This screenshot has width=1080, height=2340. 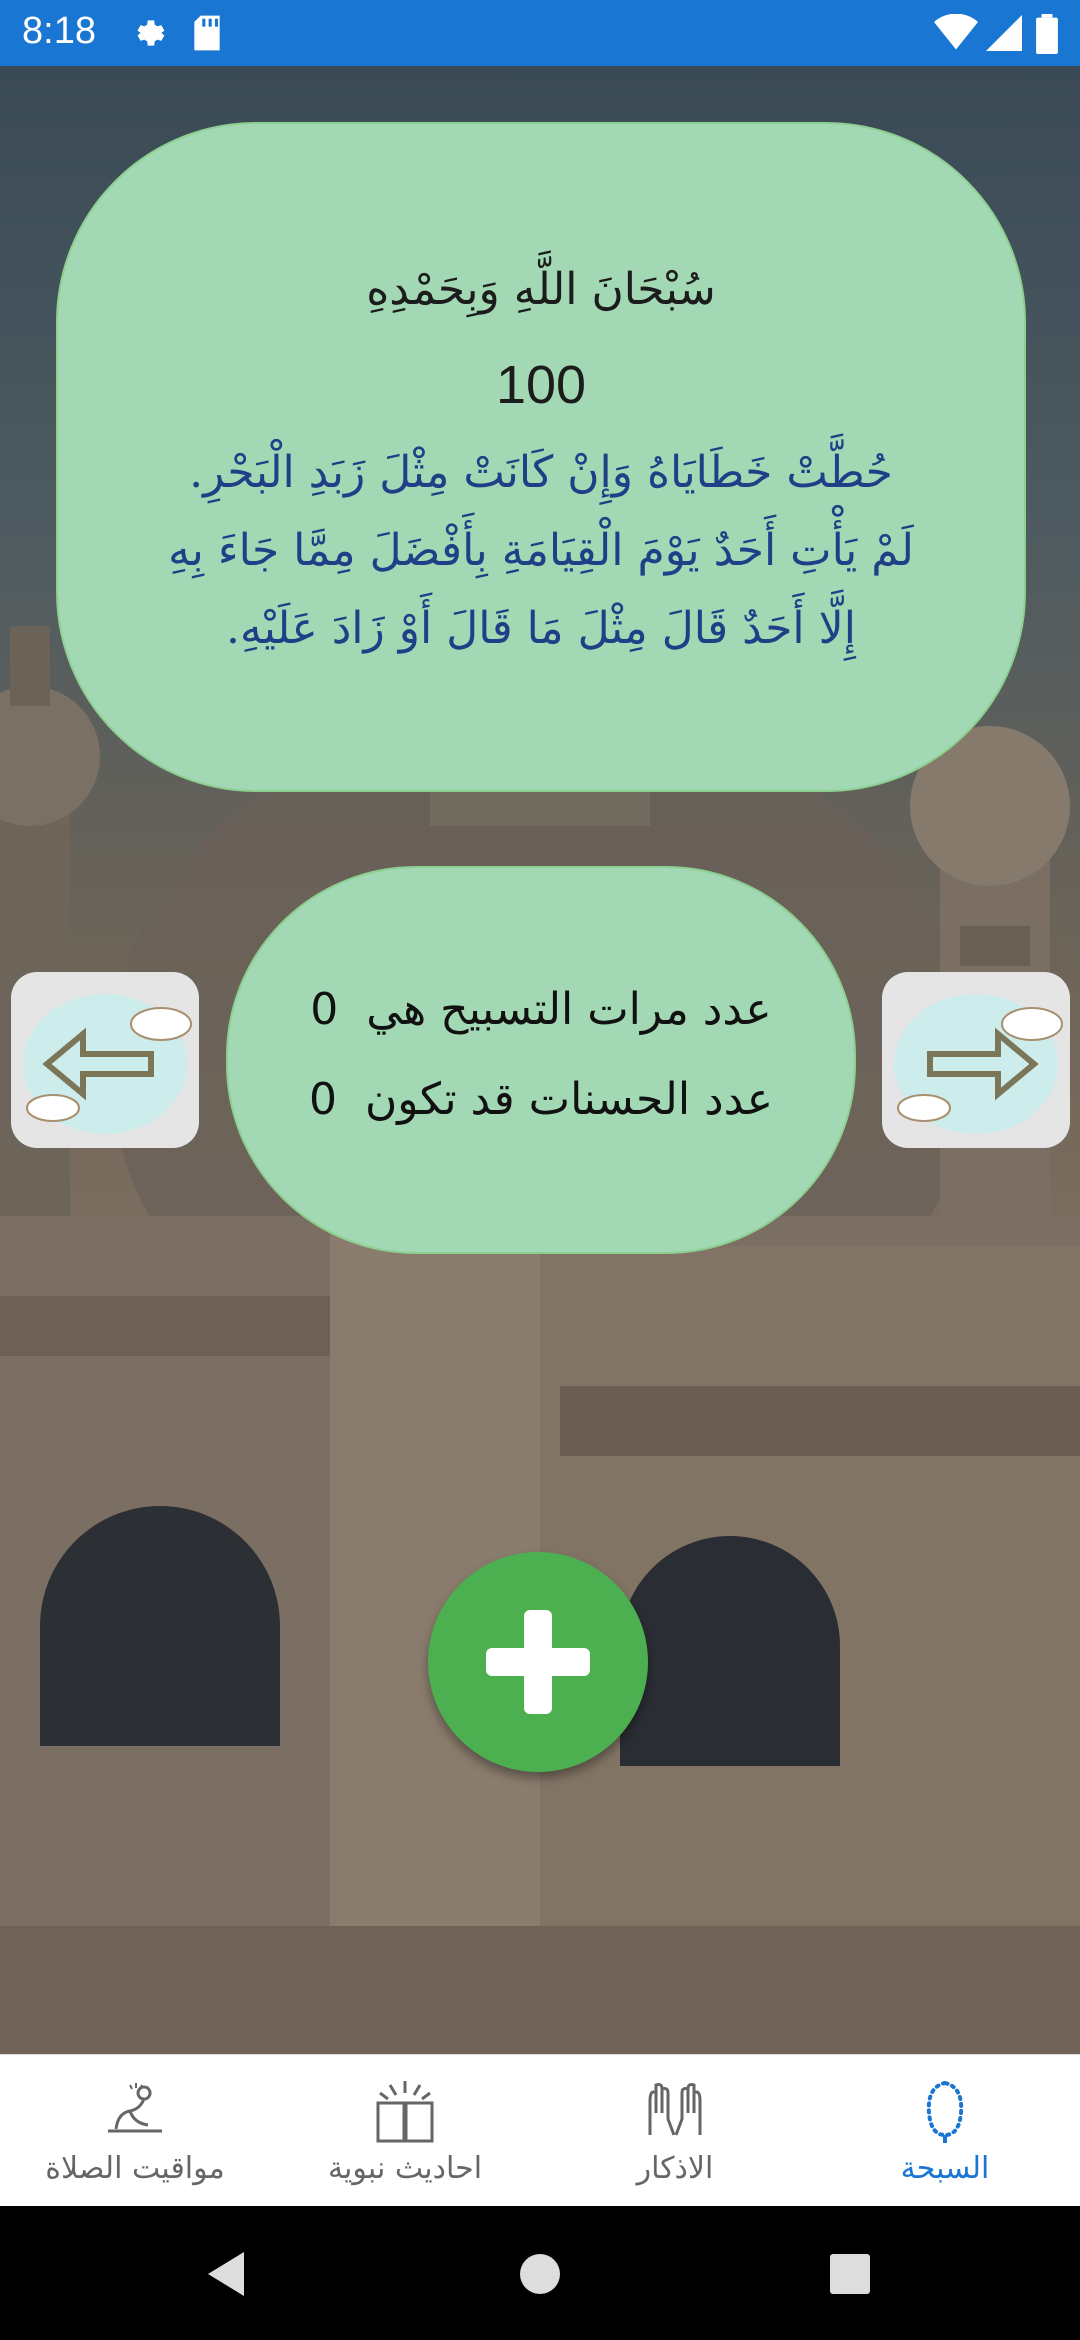 What do you see at coordinates (540, 33) in the screenshot?
I see `status-bar: 8:18` at bounding box center [540, 33].